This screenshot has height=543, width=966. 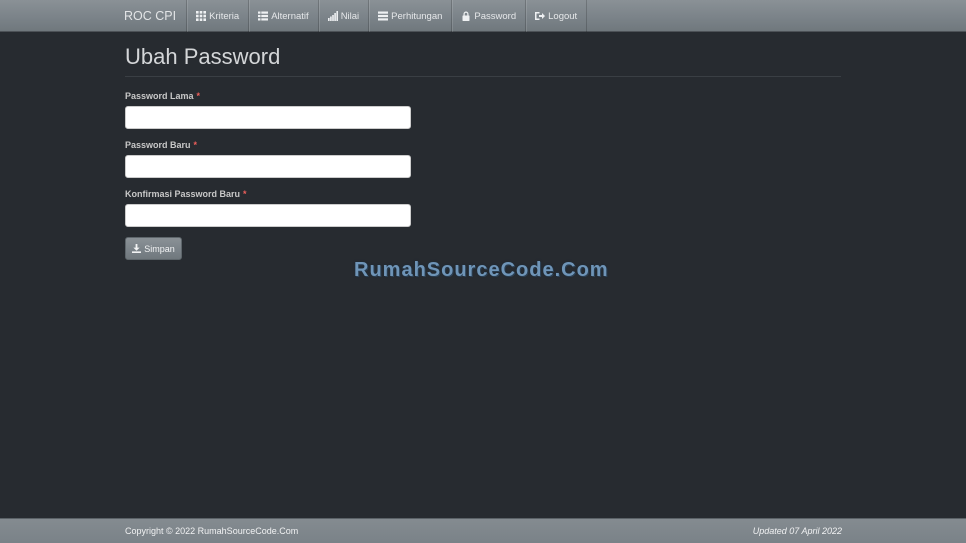 I want to click on save-button-label: Simpan, so click(x=159, y=248).